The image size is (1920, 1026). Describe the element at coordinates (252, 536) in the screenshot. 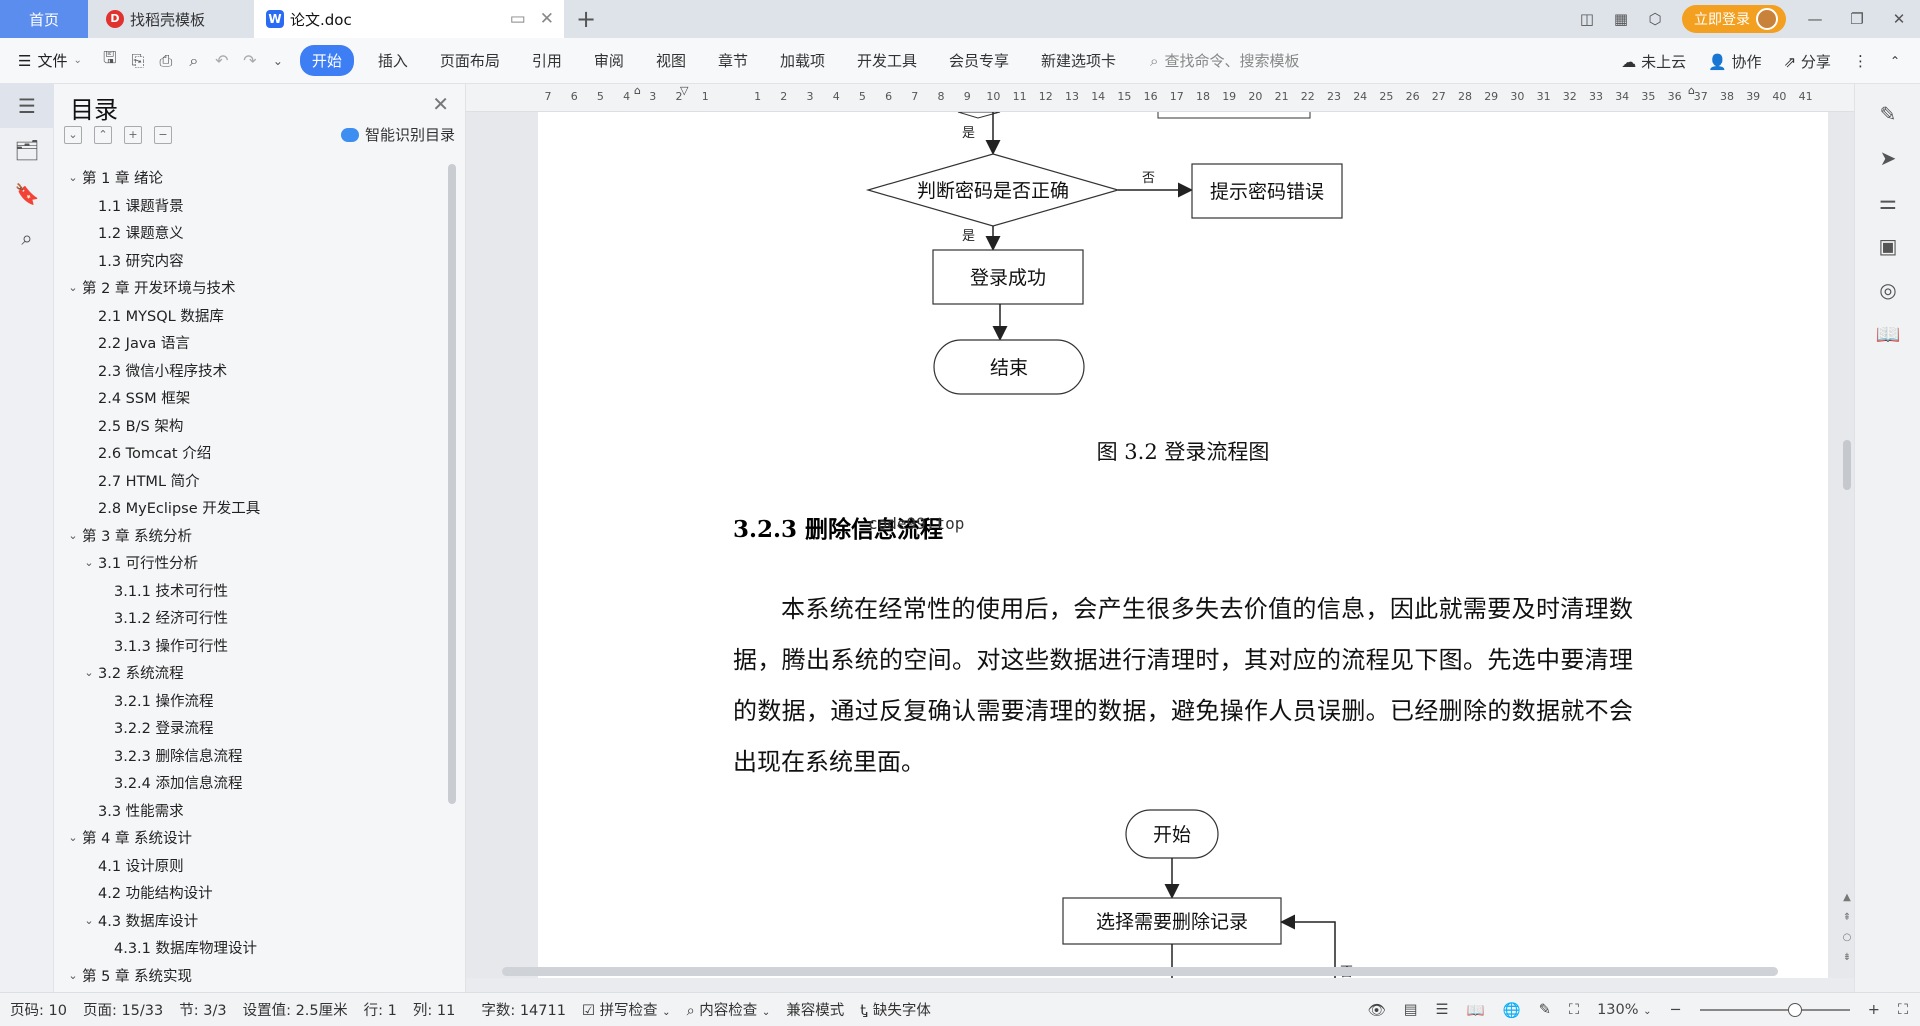

I see `toc-item: ⌄ 第 3 章 系统分析` at that location.